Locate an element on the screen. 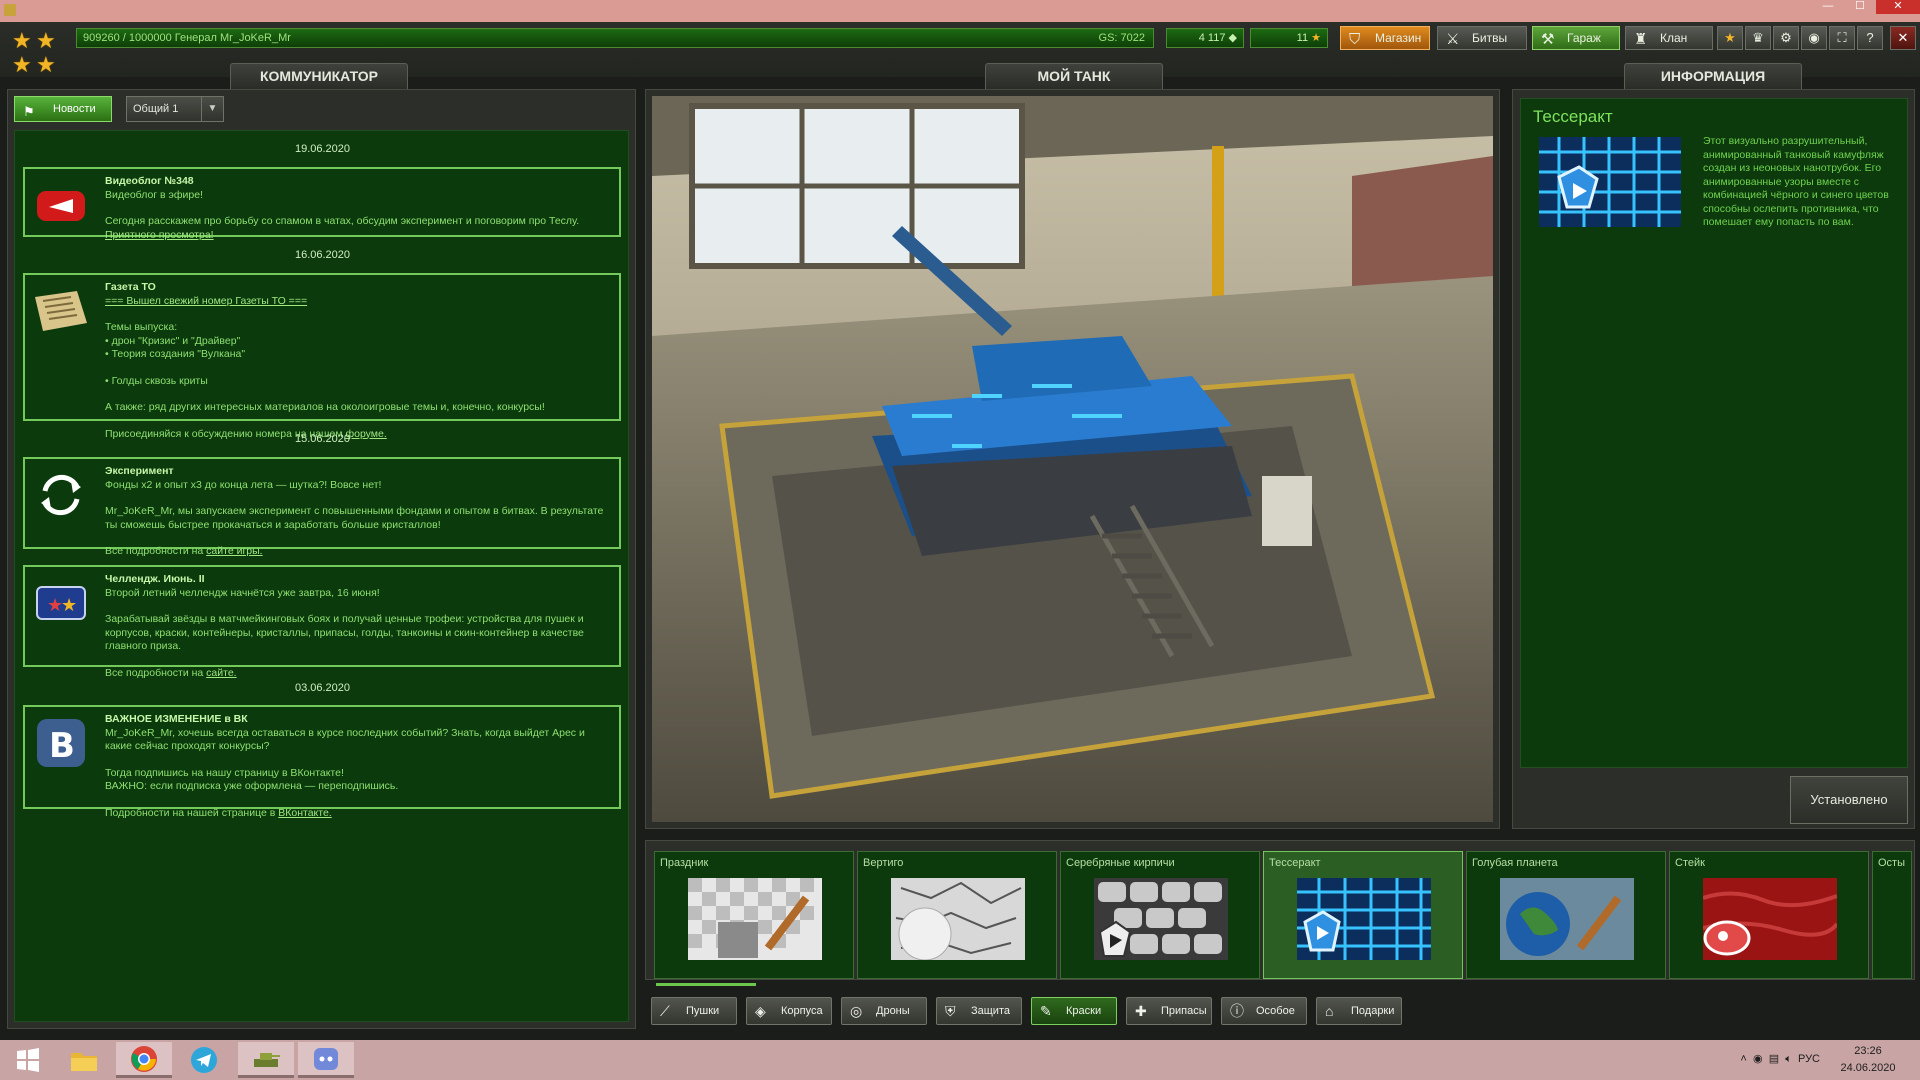 The image size is (1920, 1080). news-button: ⚑ Новости is located at coordinates (63, 109).